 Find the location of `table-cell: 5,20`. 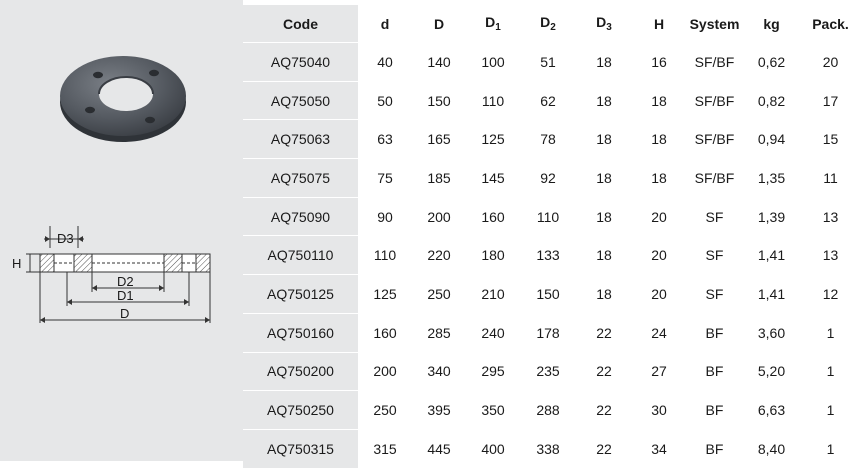

table-cell: 5,20 is located at coordinates (771, 371).